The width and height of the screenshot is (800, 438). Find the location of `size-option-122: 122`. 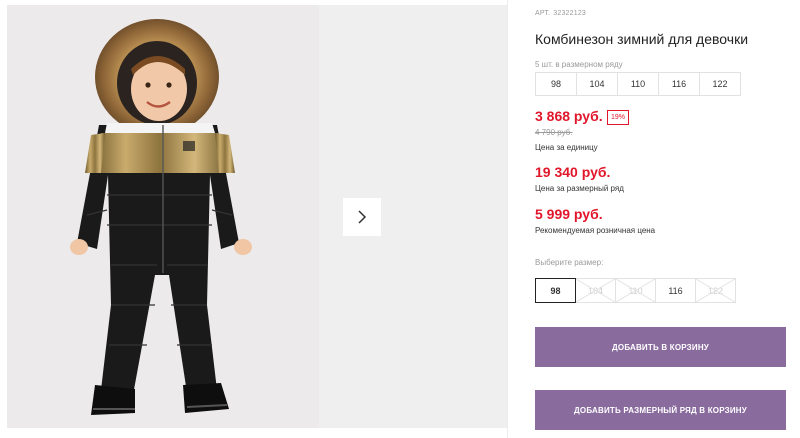

size-option-122: 122 is located at coordinates (715, 290).